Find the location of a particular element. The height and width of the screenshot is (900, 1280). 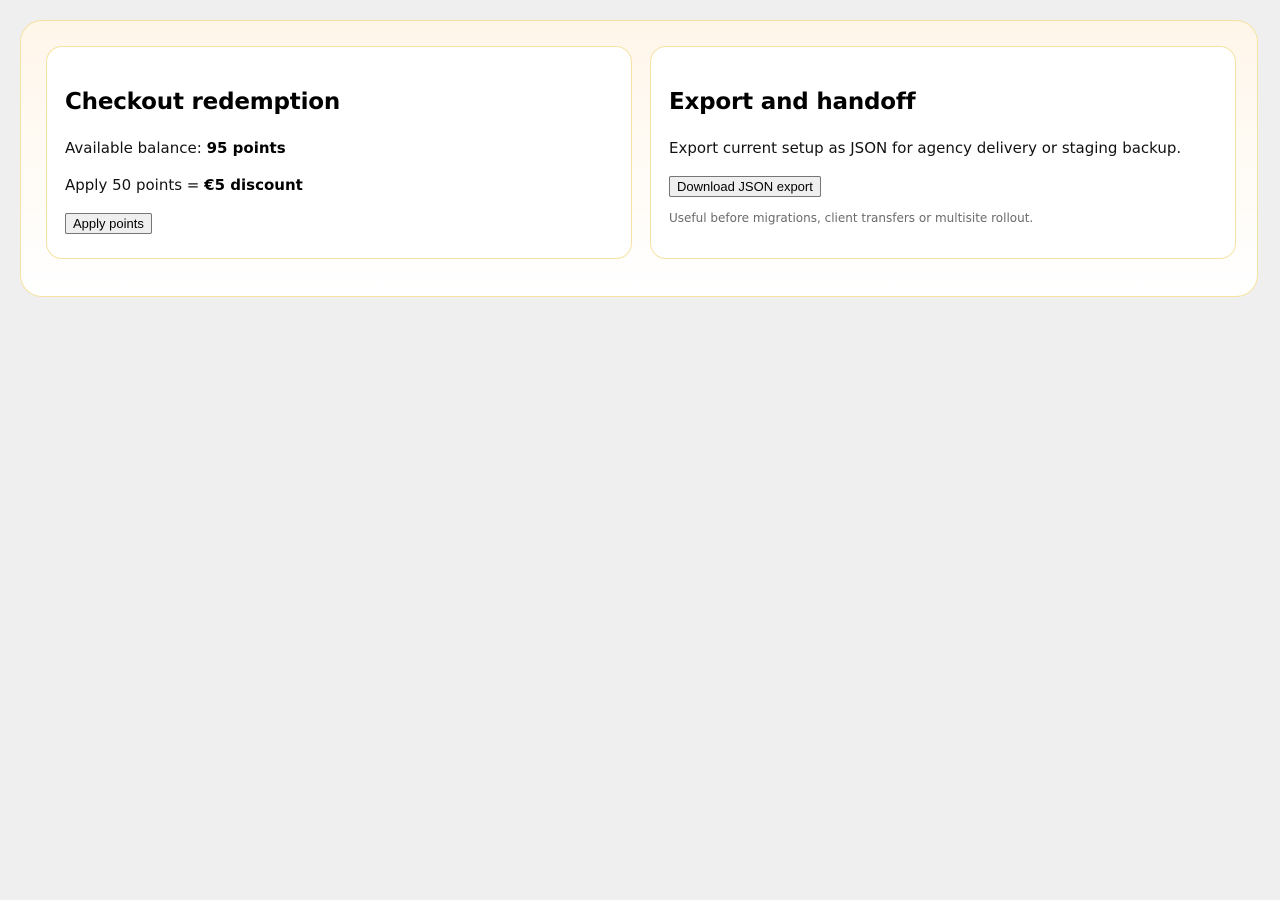

checkout-redemption-title: Checkout redemption is located at coordinates (203, 102).